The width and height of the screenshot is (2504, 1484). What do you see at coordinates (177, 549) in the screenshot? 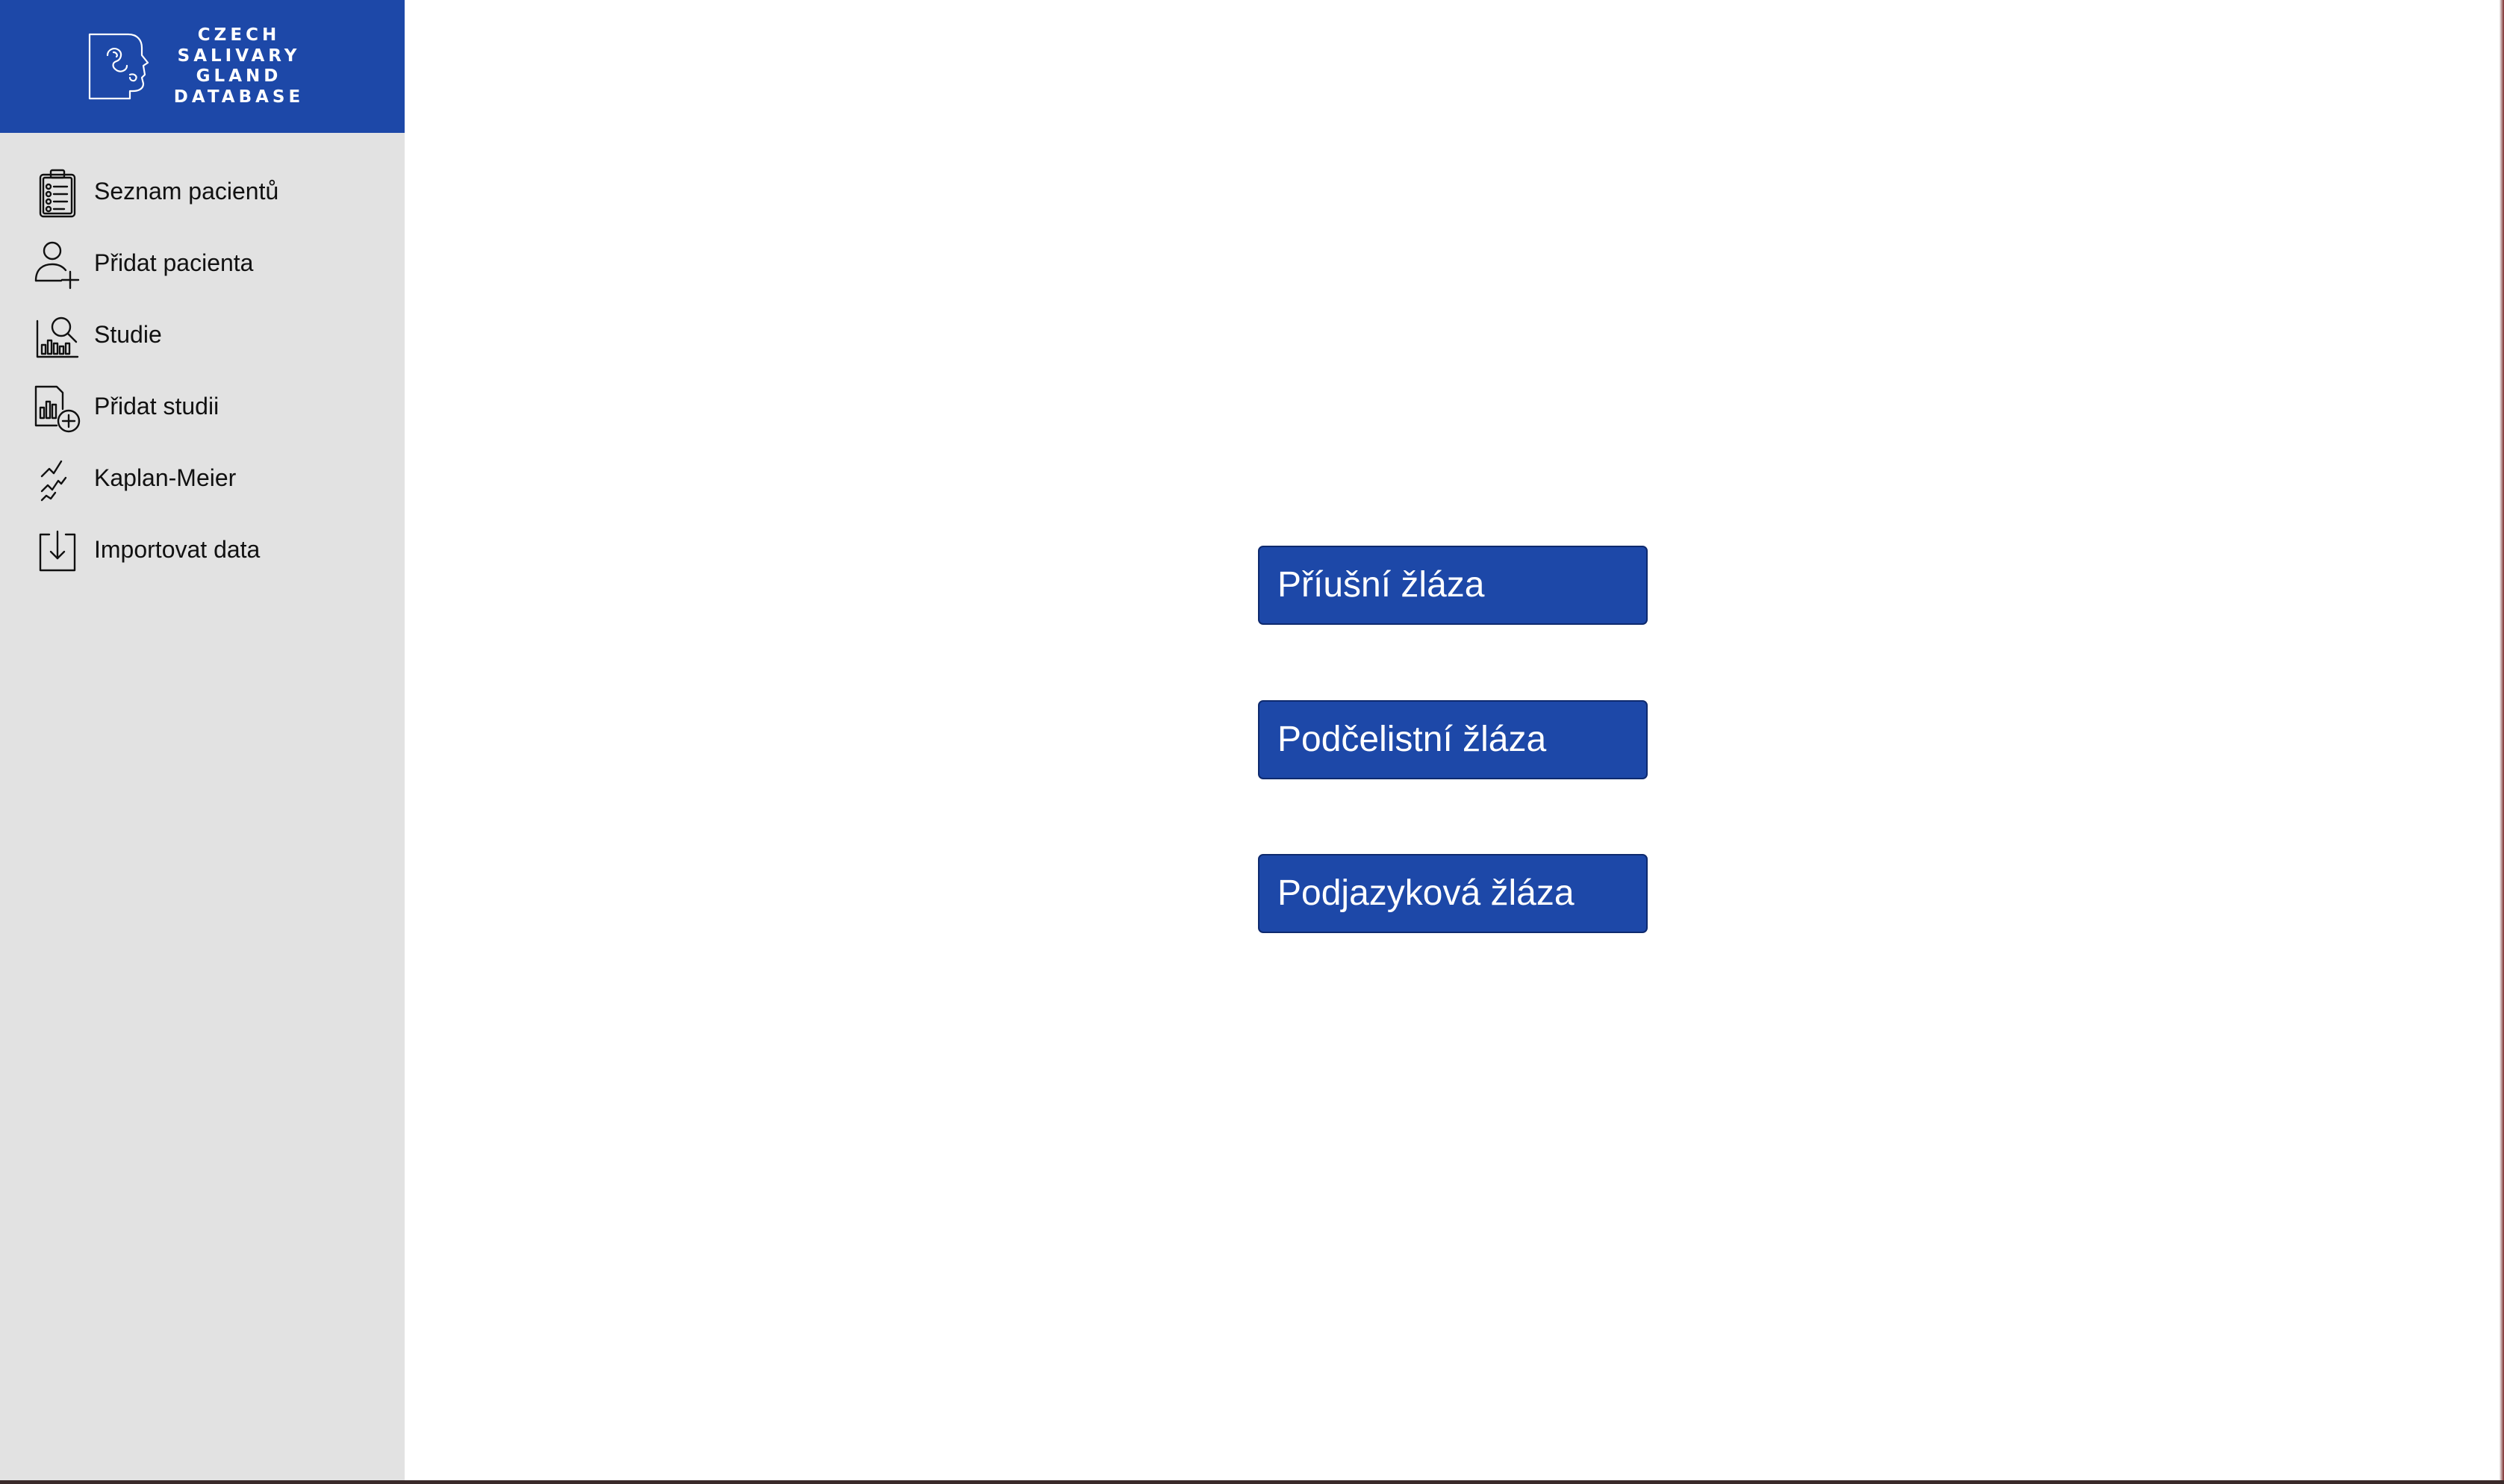
I see `sidebar-item-label: Importovat data` at bounding box center [177, 549].